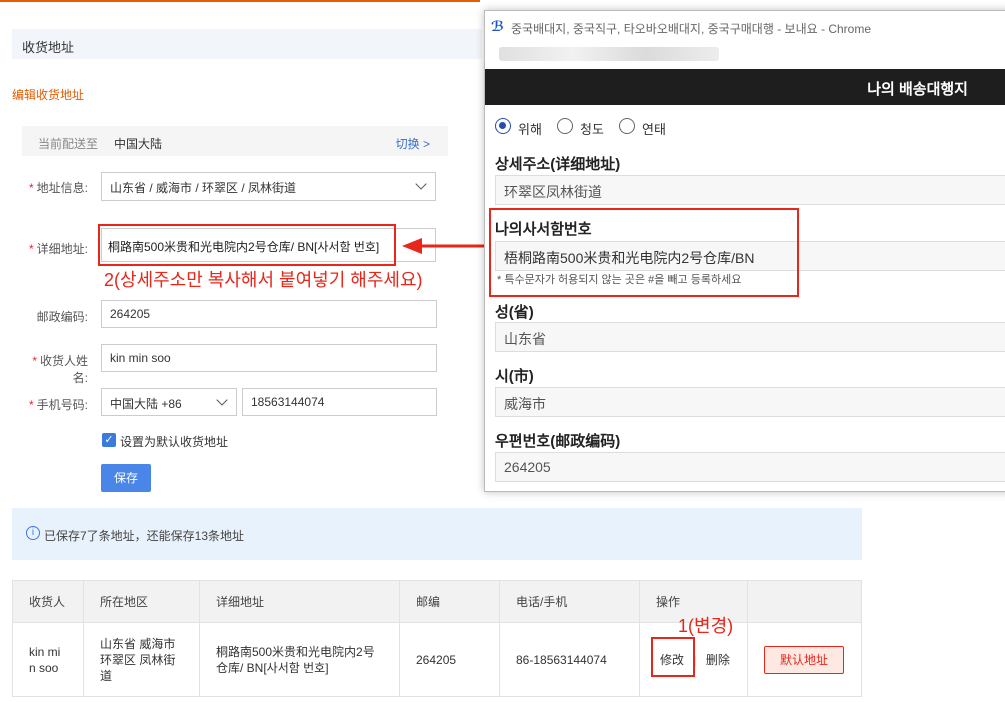  What do you see at coordinates (138, 144) in the screenshot?
I see `shipping-value: 中国大陆` at bounding box center [138, 144].